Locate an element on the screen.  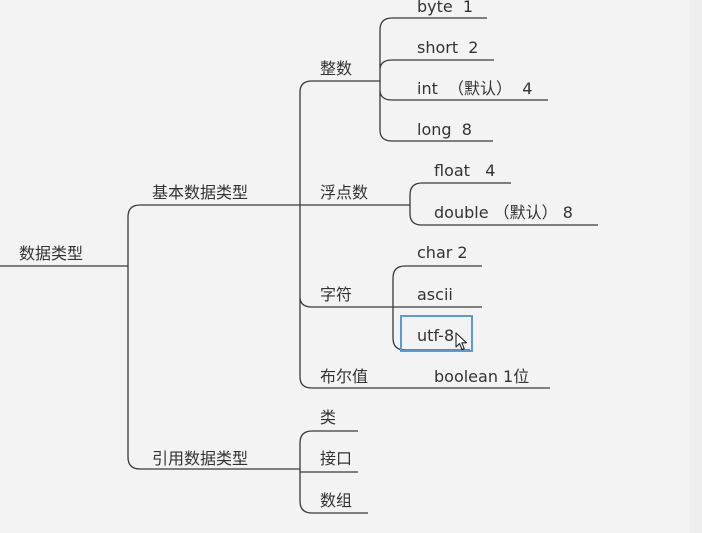
node-boolean: 布尔值 is located at coordinates (344, 377).